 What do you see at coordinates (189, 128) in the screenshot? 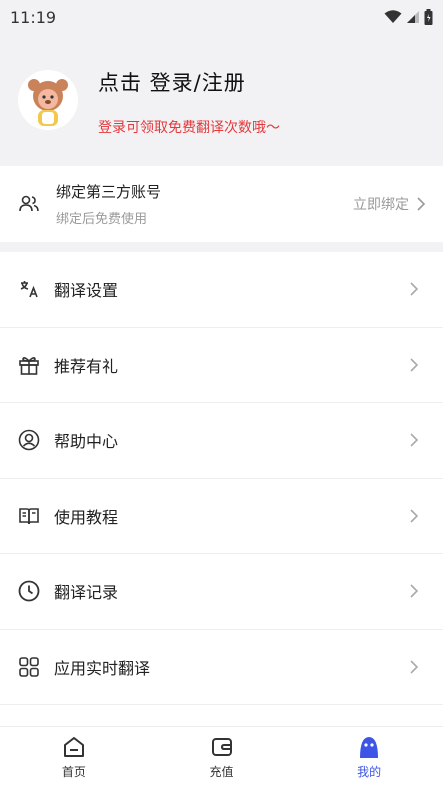
I see `login-promo-text: 登录可领取免费翻译次数哦～` at bounding box center [189, 128].